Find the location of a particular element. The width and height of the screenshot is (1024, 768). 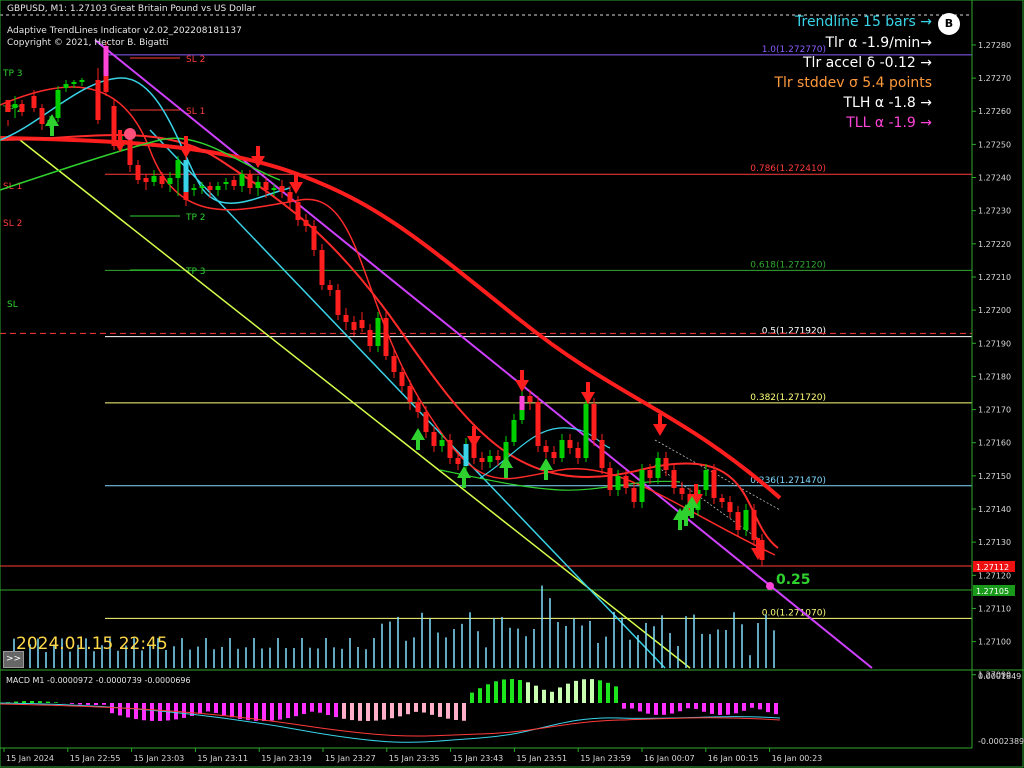

price-tick-label: 1.27140 is located at coordinates (994, 509).